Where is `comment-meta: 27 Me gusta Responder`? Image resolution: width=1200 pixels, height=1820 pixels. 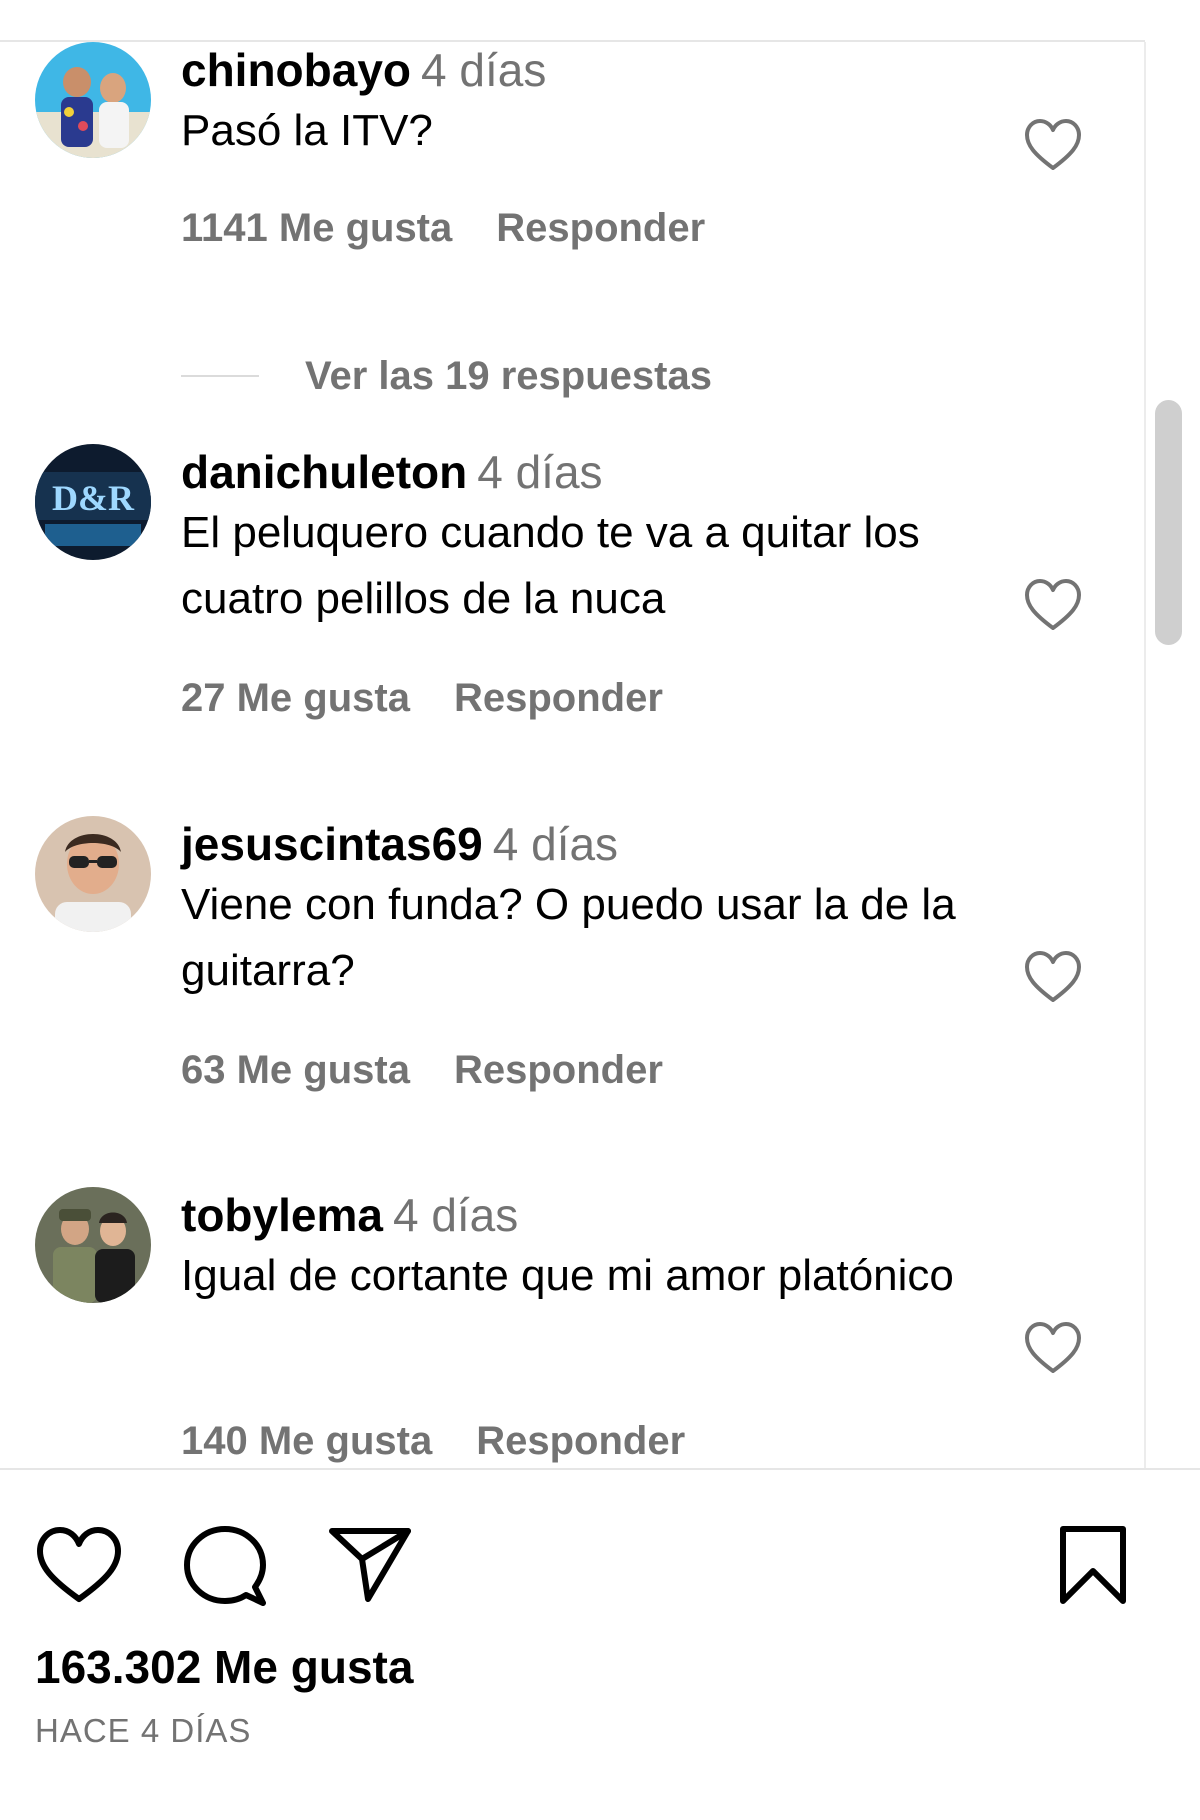 comment-meta: 27 Me gusta Responder is located at coordinates (422, 698).